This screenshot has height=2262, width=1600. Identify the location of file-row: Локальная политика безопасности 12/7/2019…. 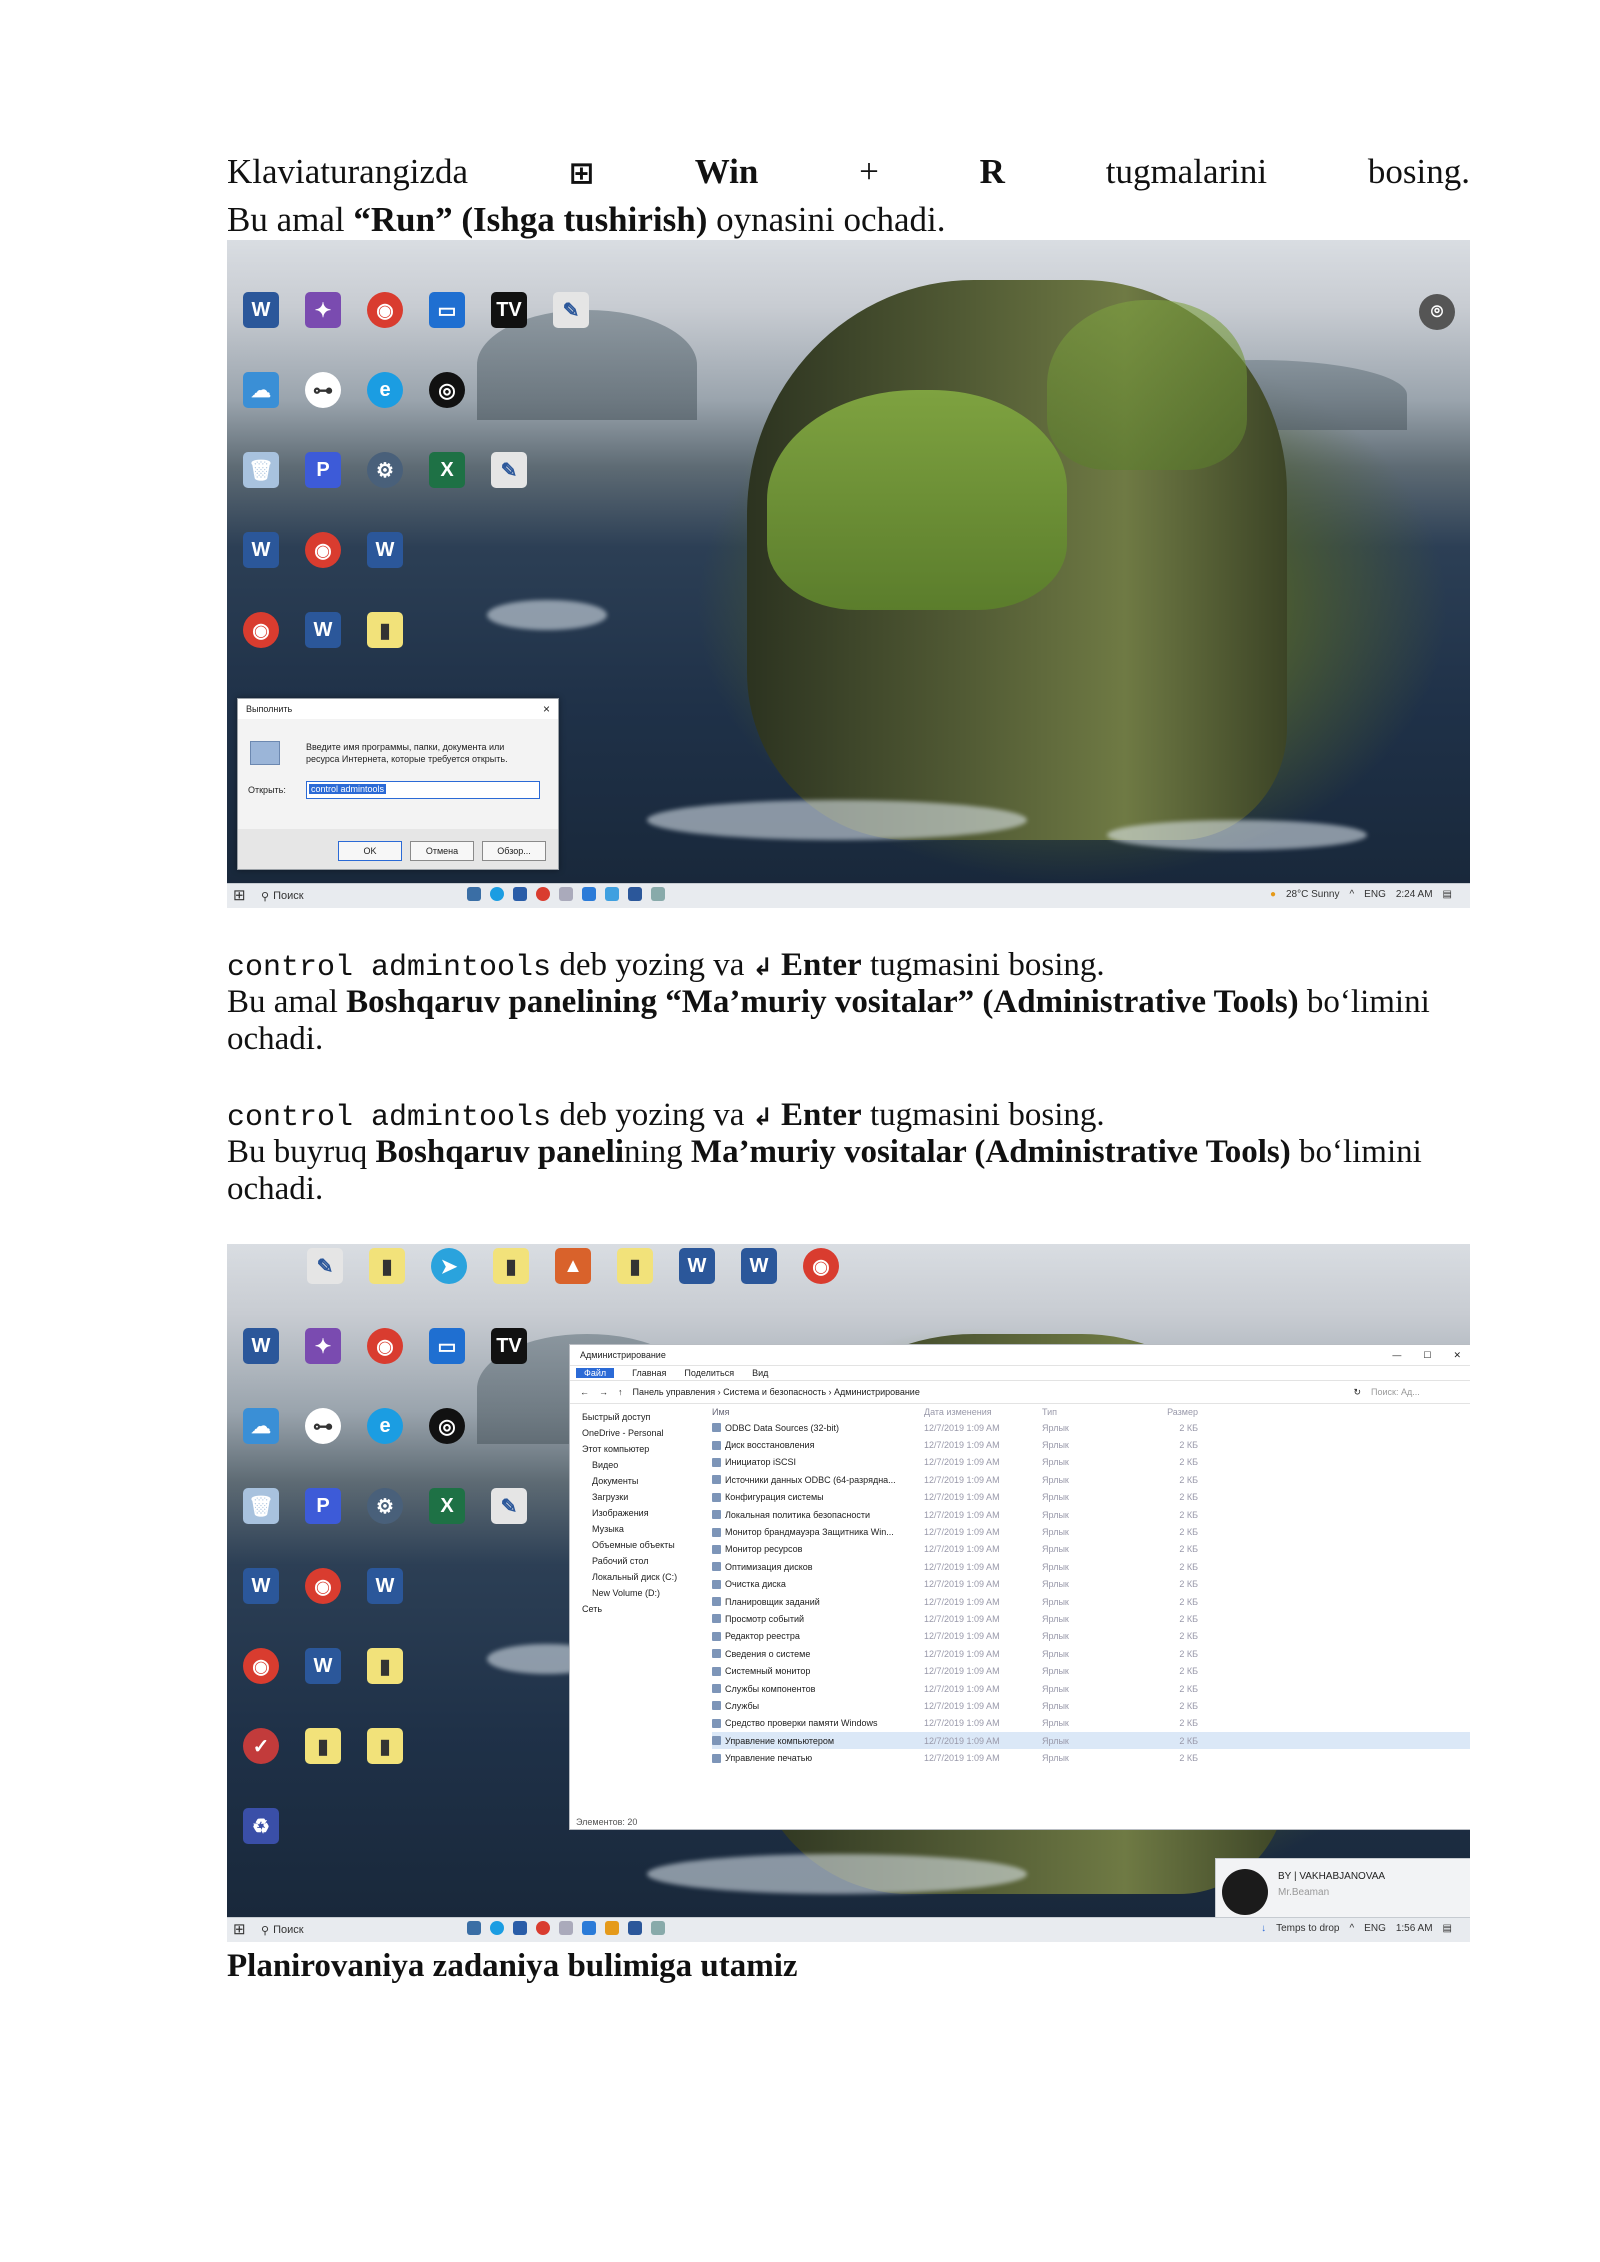
(1091, 1514).